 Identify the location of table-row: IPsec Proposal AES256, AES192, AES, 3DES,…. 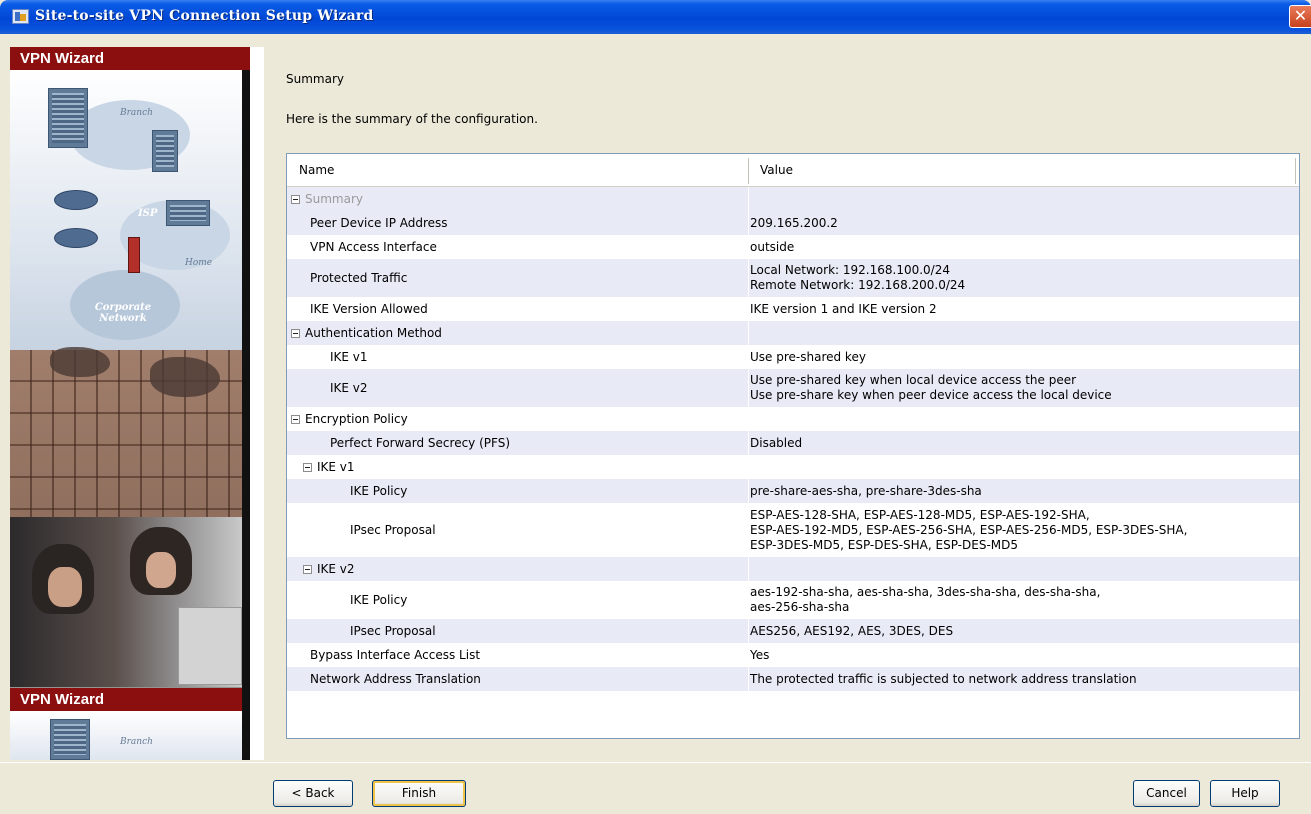
(793, 631).